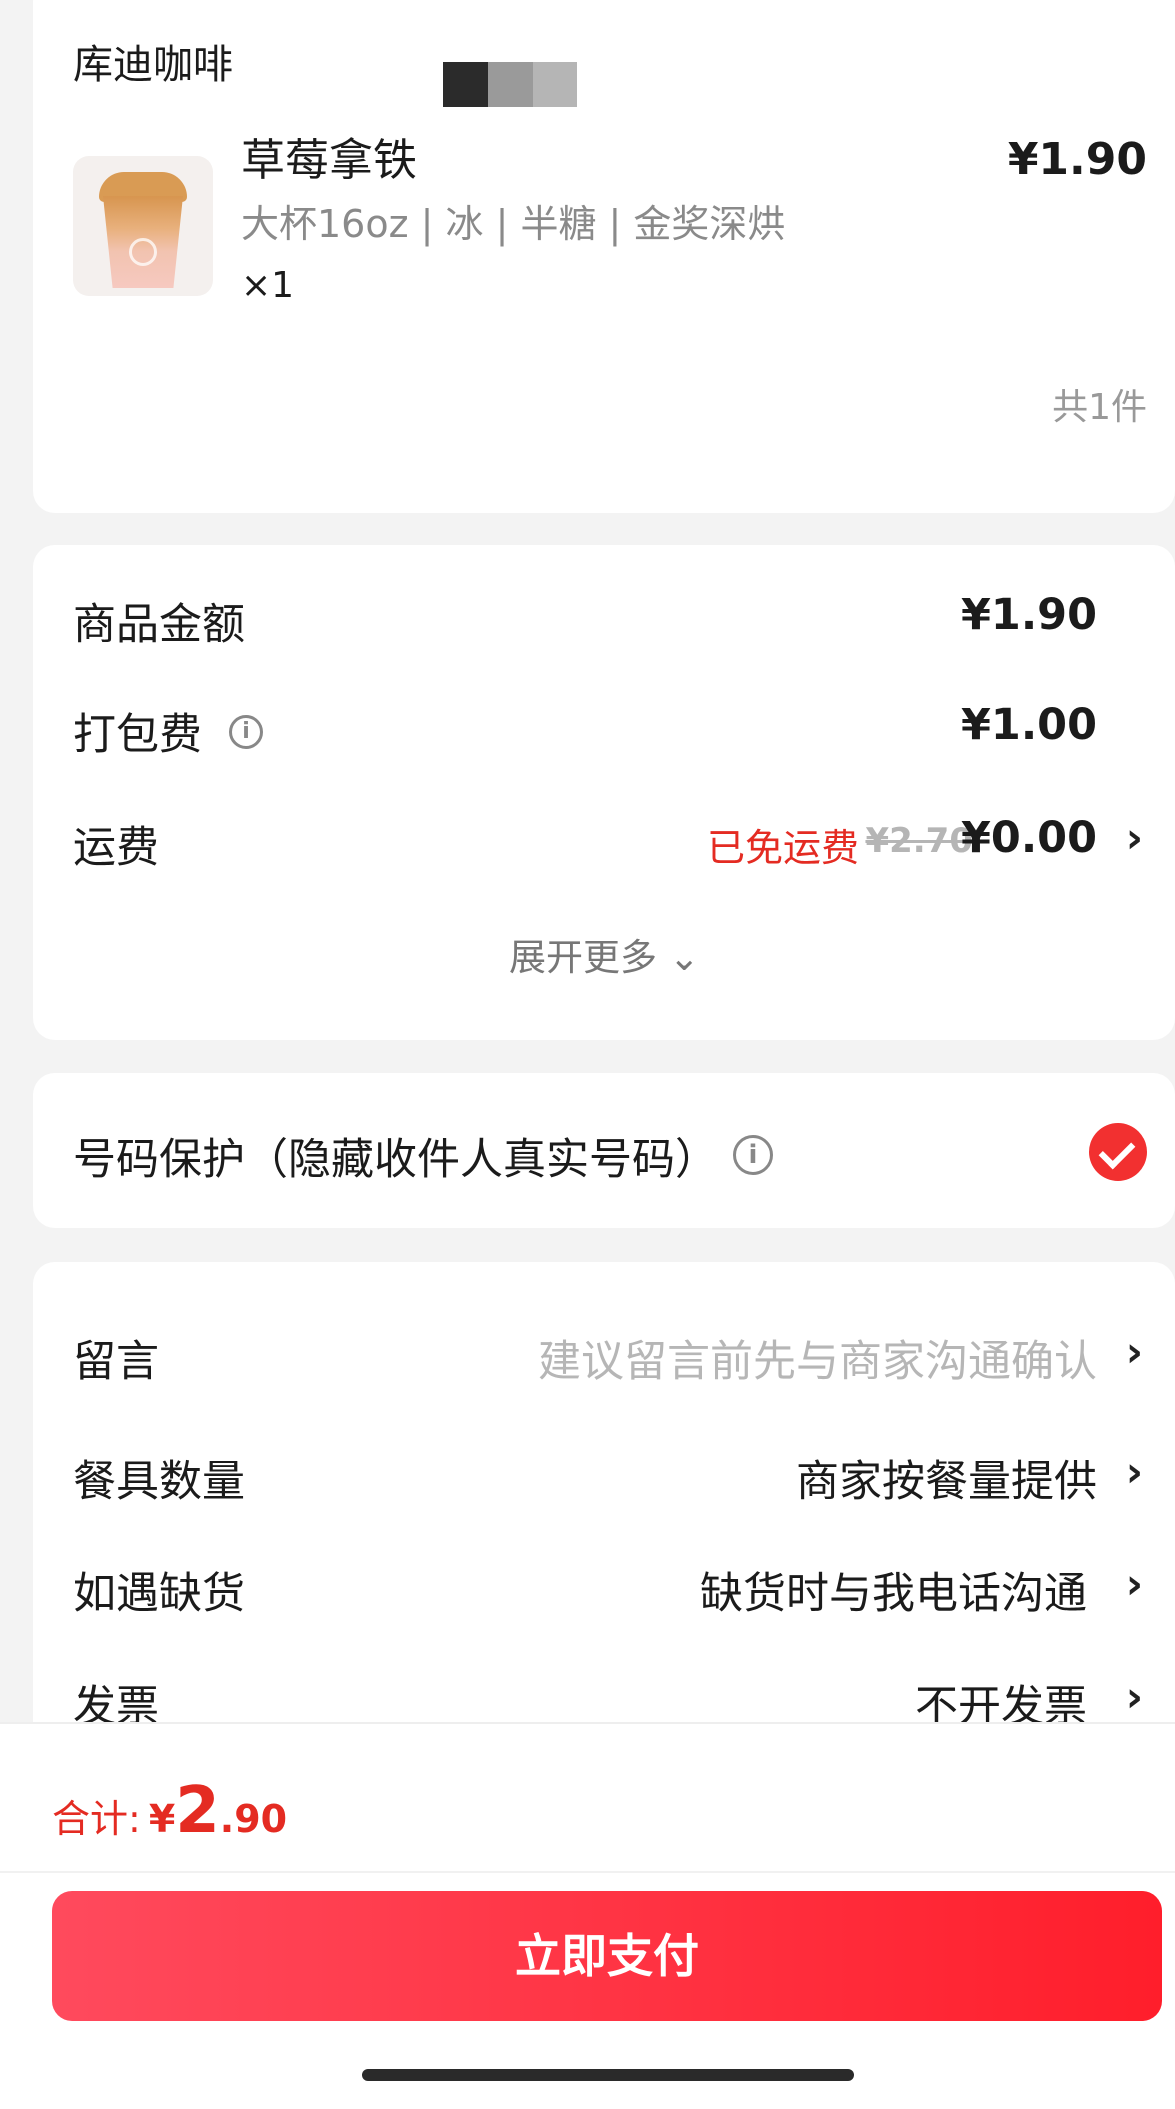 The width and height of the screenshot is (1175, 2109). I want to click on phone-protection-card: 号码保护（隐藏收件人真实号码） i, so click(604, 1150).